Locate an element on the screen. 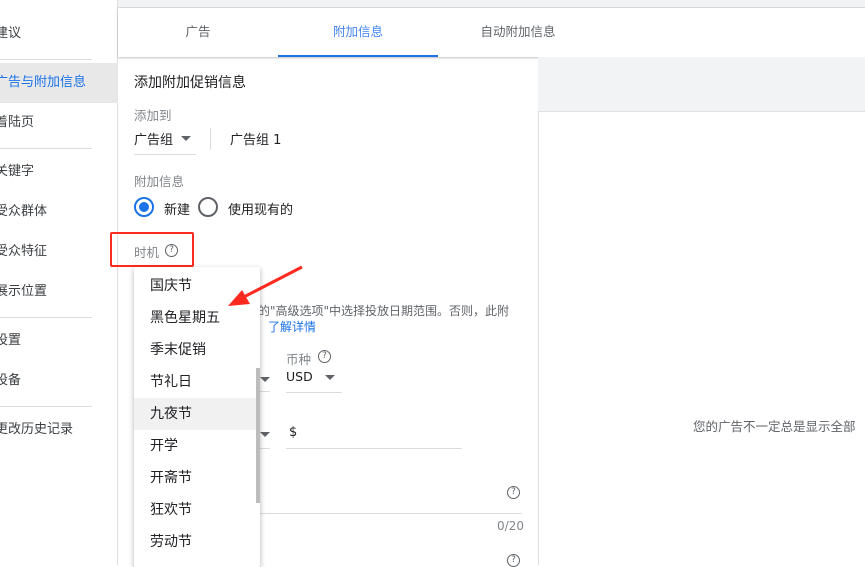 This screenshot has height=567, width=865. menu-item-back-to-school: 开学 is located at coordinates (197, 446).